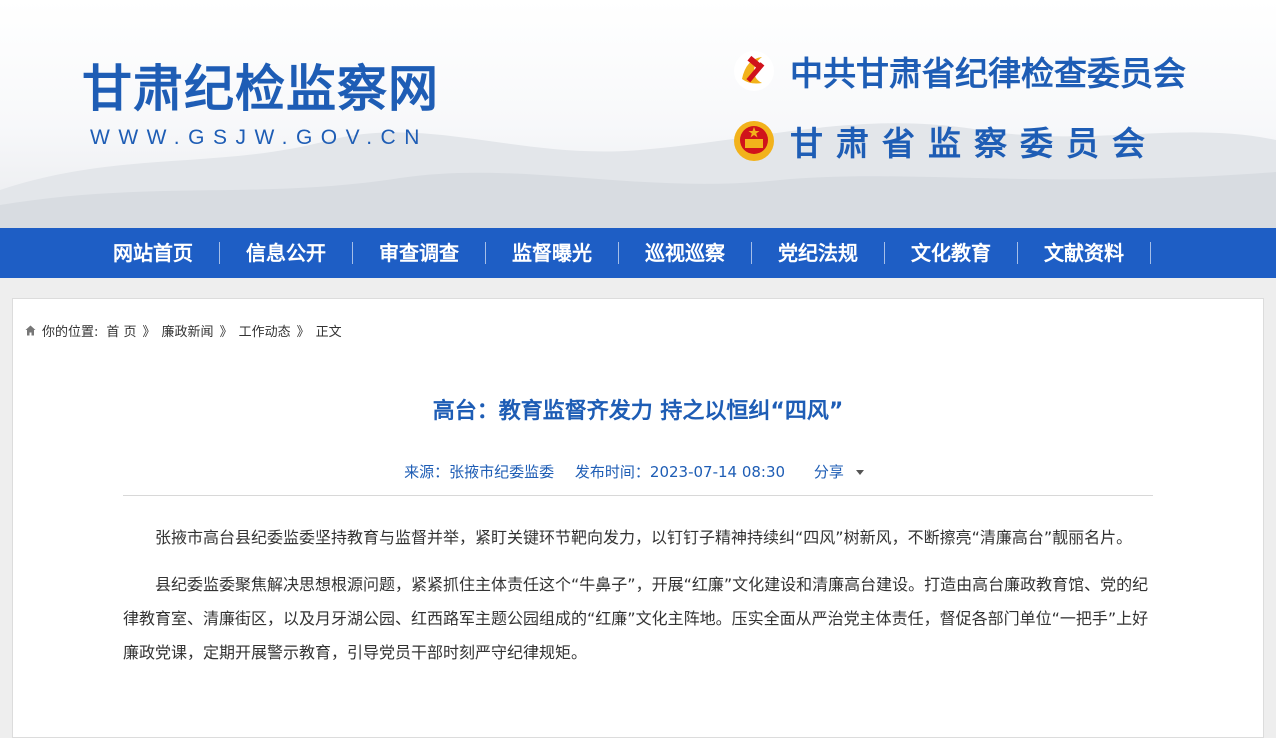 This screenshot has width=1276, height=738. Describe the element at coordinates (121, 330) in the screenshot. I see `breadcrumb-home: 首 页` at that location.